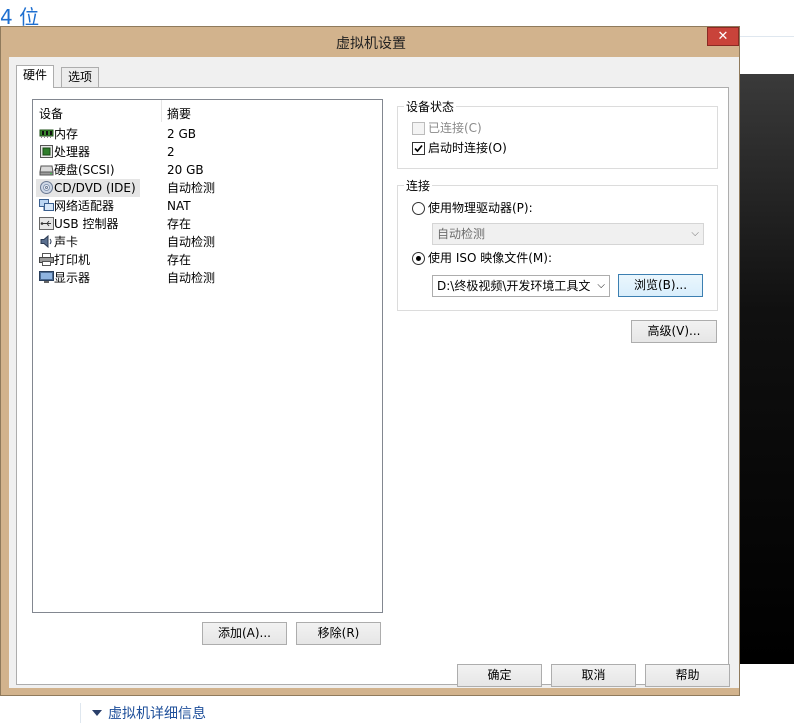 The height and width of the screenshot is (723, 794). What do you see at coordinates (72, 278) in the screenshot?
I see `device-name: 显示器` at bounding box center [72, 278].